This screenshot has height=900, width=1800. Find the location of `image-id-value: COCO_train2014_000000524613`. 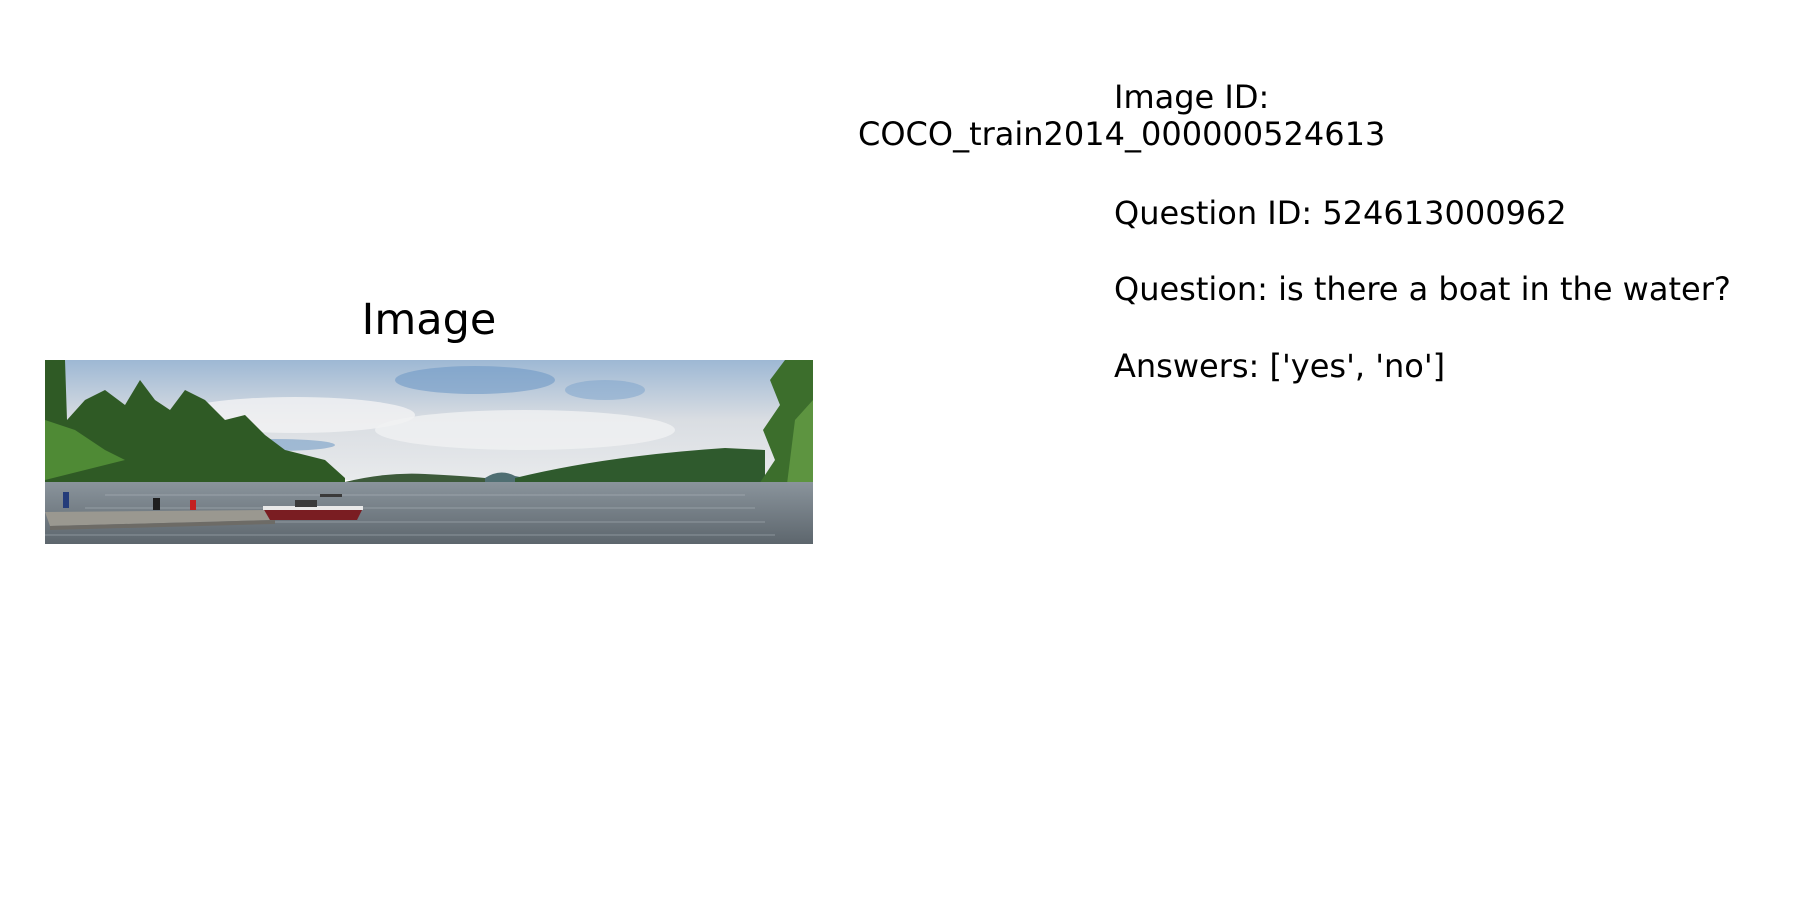

image-id-value: COCO_train2014_000000524613 is located at coordinates (1122, 134).